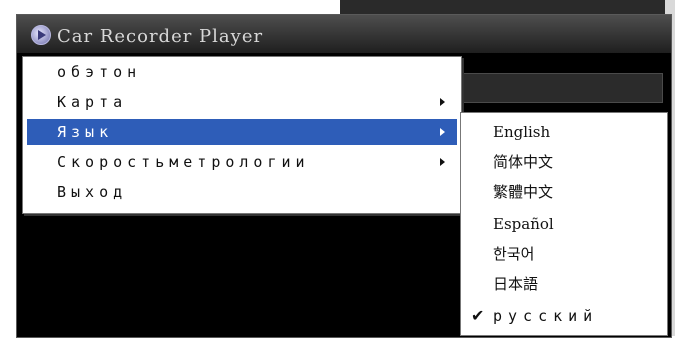 This screenshot has height=338, width=675. I want to click on language-label: 日本語, so click(516, 284).